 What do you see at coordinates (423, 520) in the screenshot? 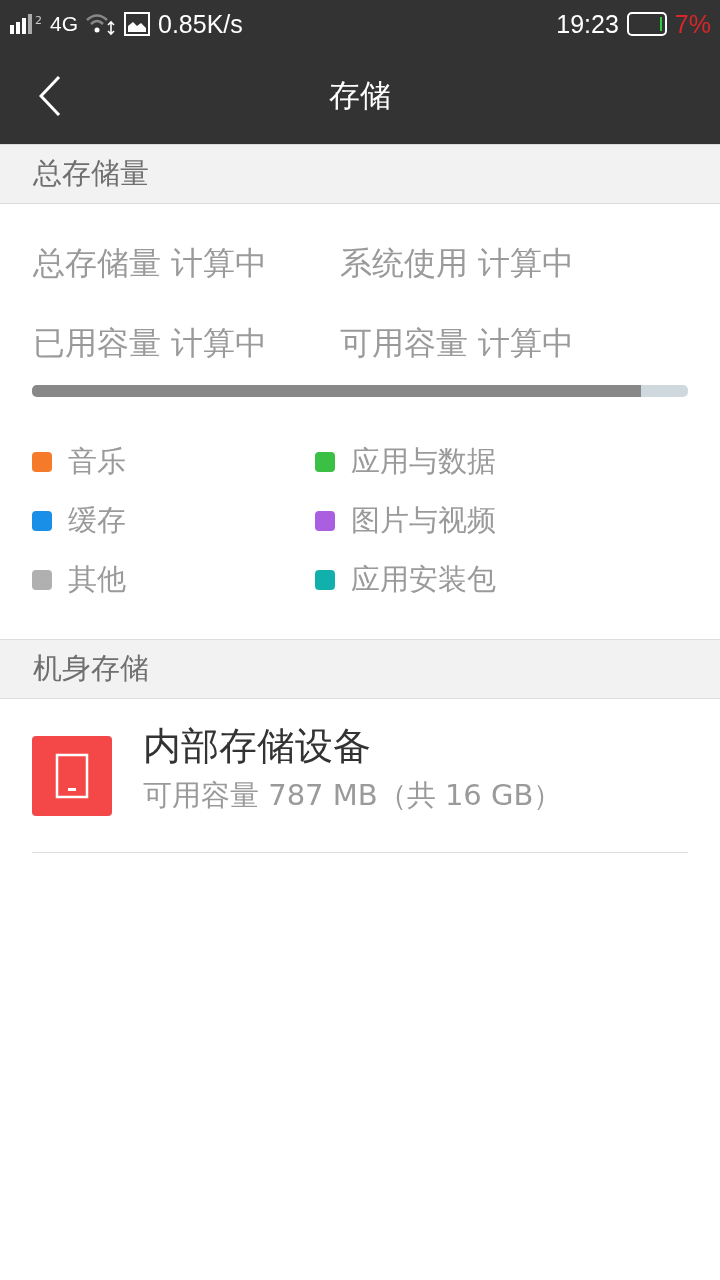
I see `legend-label: 图片与视频` at bounding box center [423, 520].